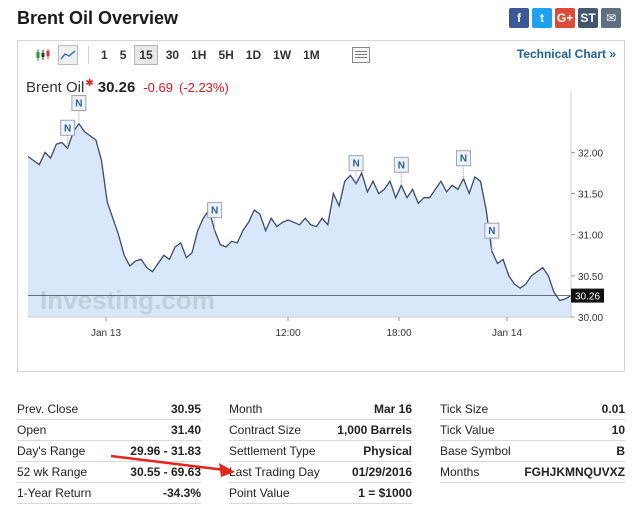 The width and height of the screenshot is (640, 519). Describe the element at coordinates (590, 277) in the screenshot. I see `y-tick-label: 30.50` at that location.